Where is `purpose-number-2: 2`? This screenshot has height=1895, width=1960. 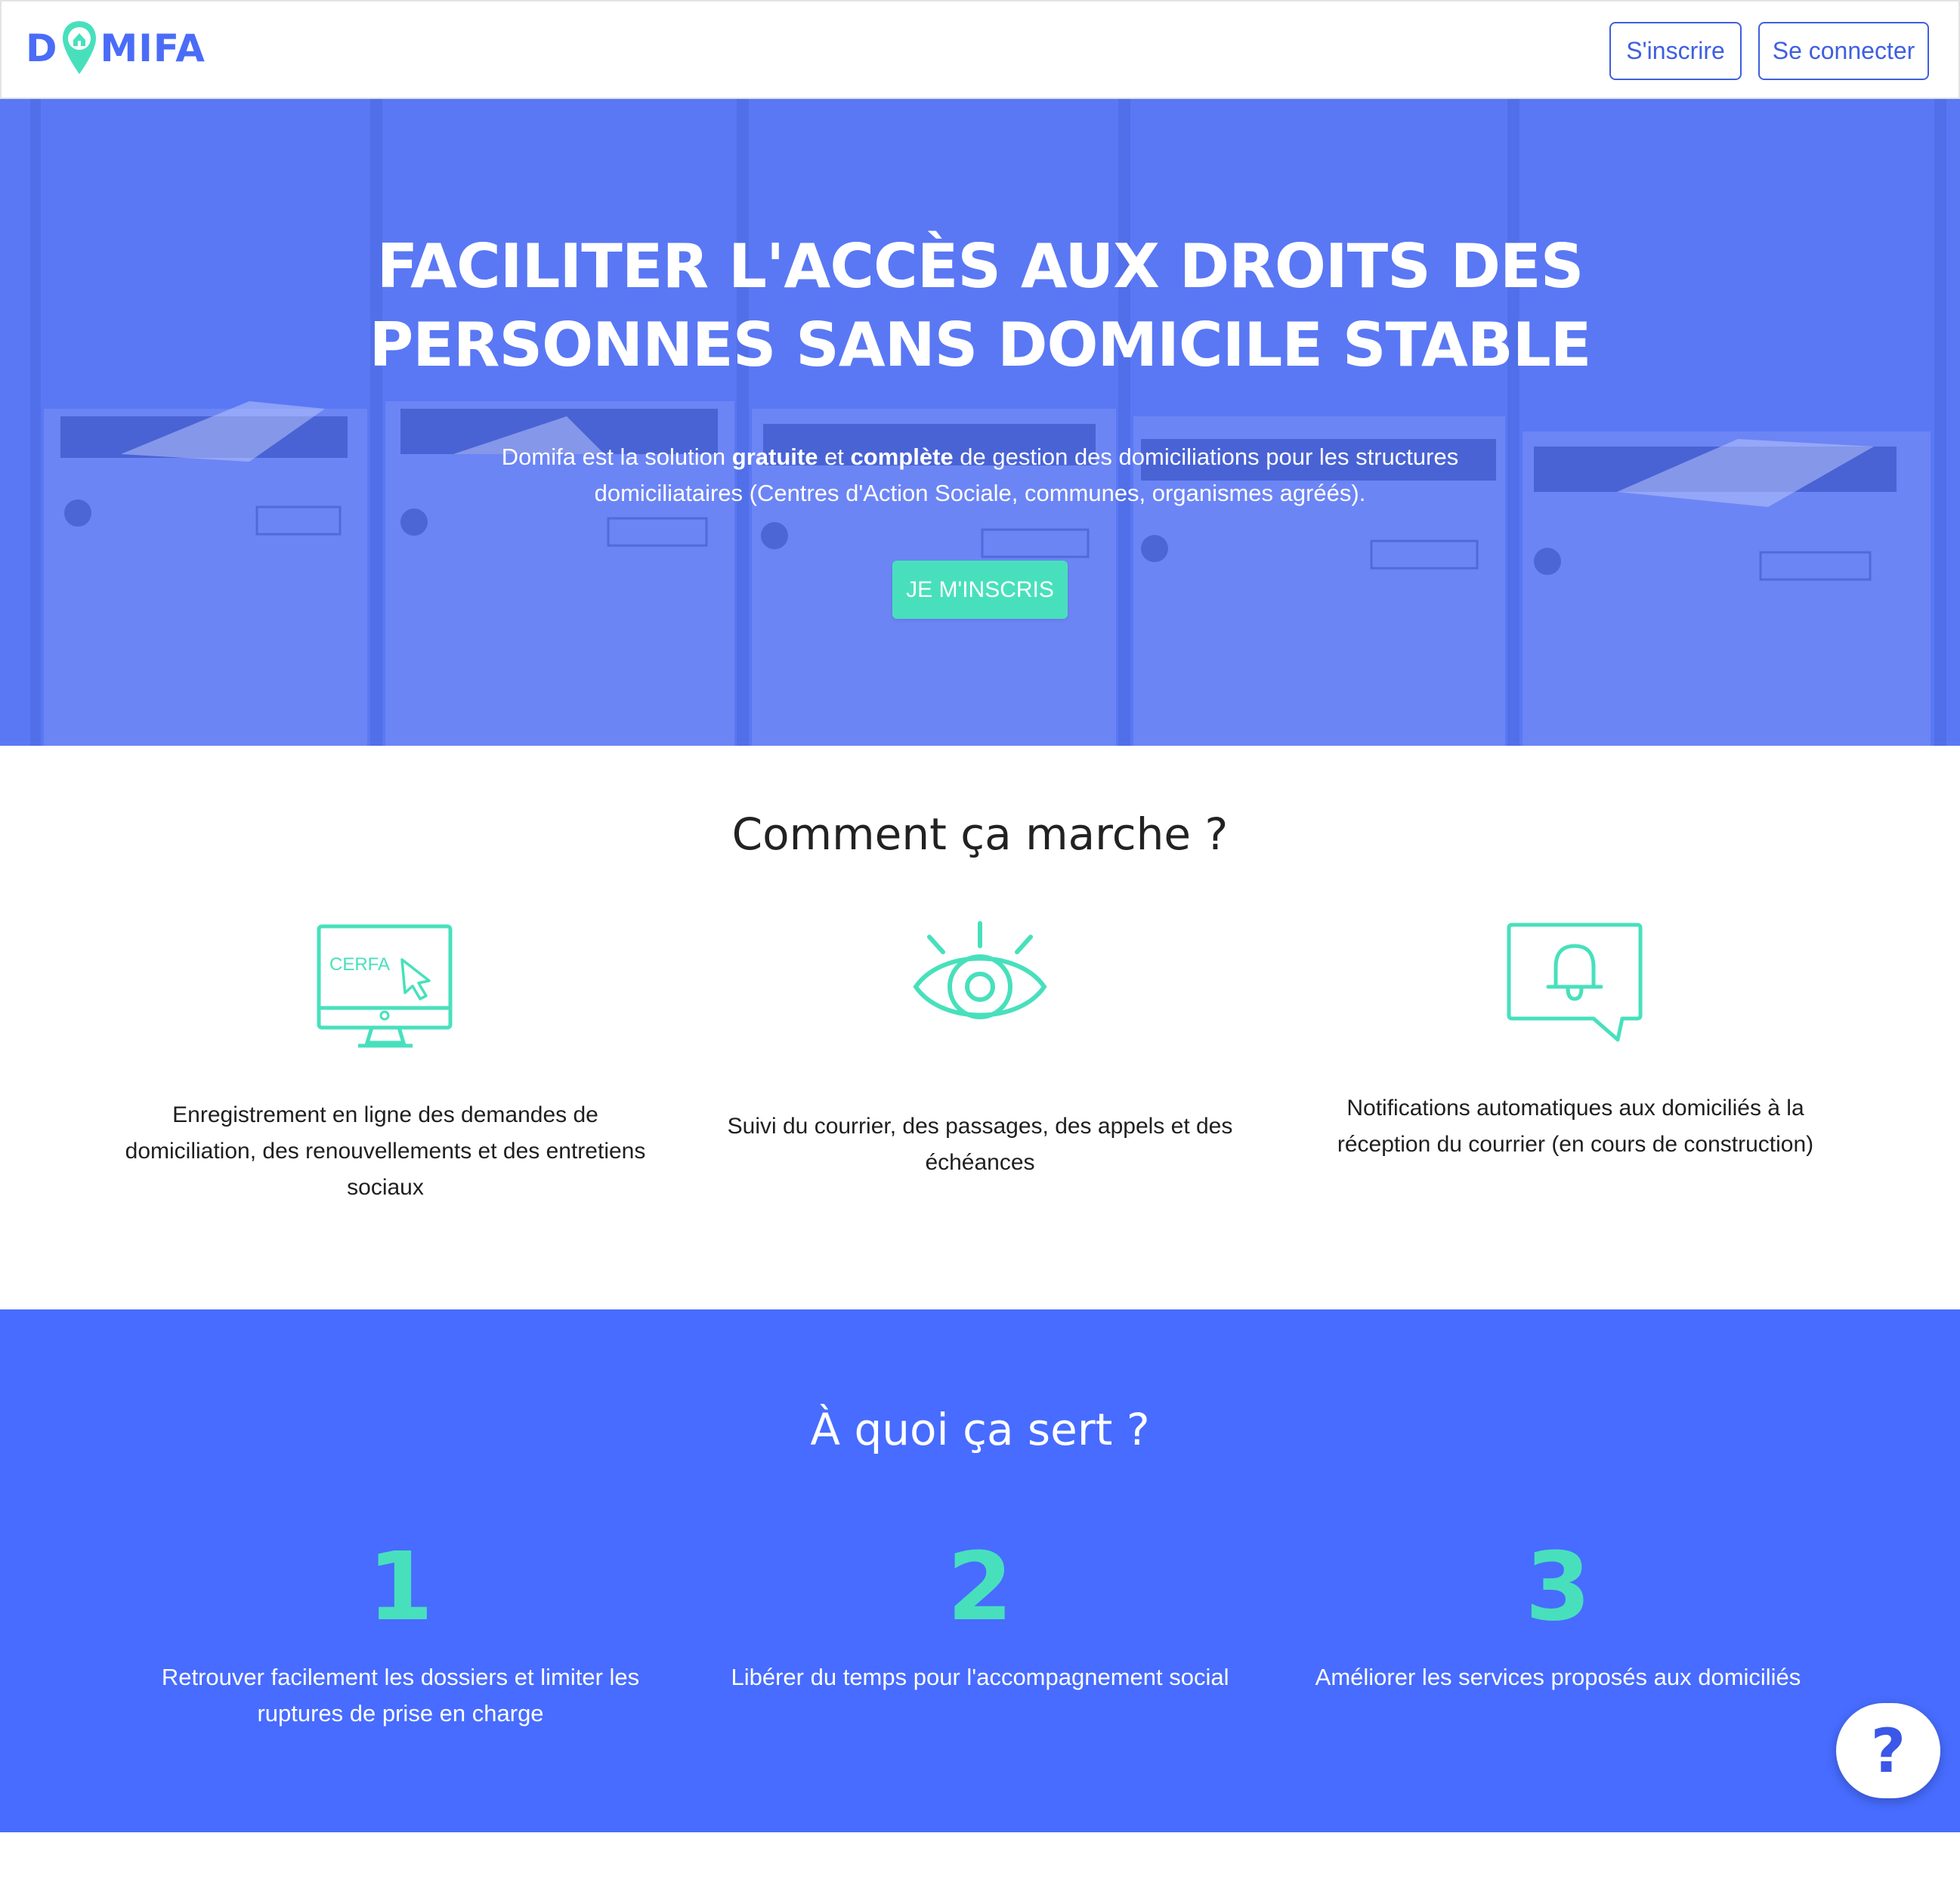 purpose-number-2: 2 is located at coordinates (980, 1587).